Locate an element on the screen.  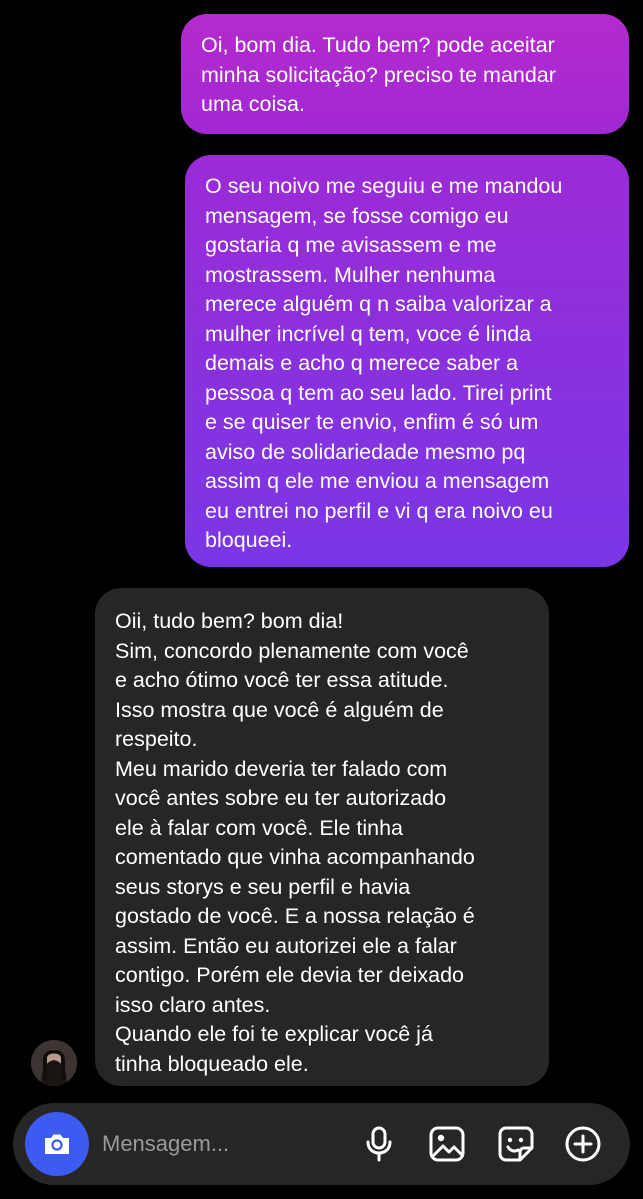
sticker-icon is located at coordinates (516, 1144).